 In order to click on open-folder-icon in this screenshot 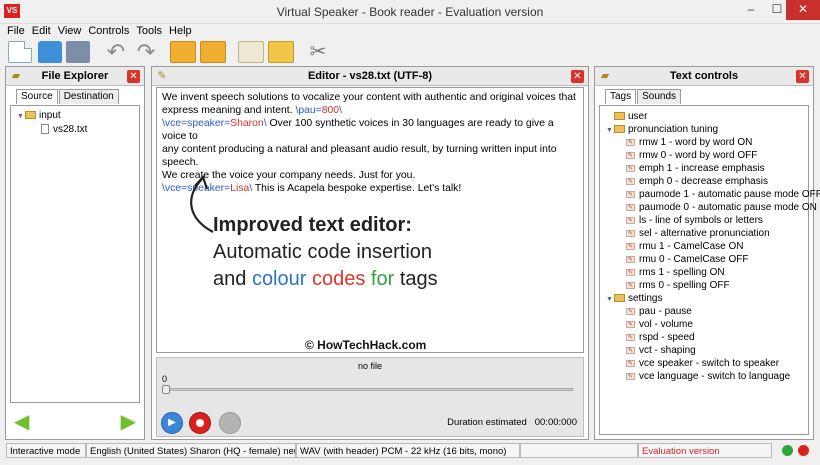, I will do `click(50, 52)`.